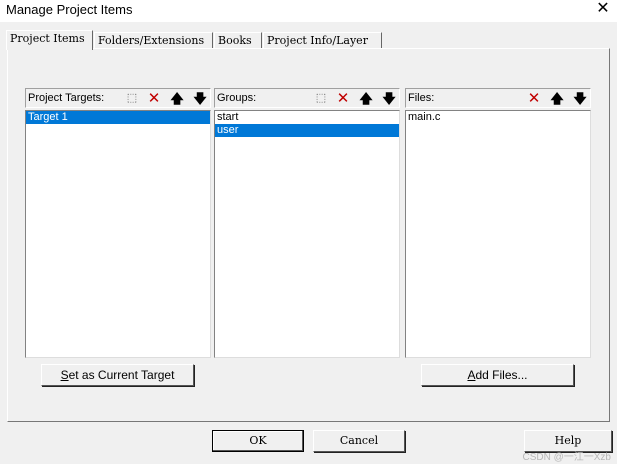  What do you see at coordinates (237, 98) in the screenshot?
I see `groups-label: Groups:` at bounding box center [237, 98].